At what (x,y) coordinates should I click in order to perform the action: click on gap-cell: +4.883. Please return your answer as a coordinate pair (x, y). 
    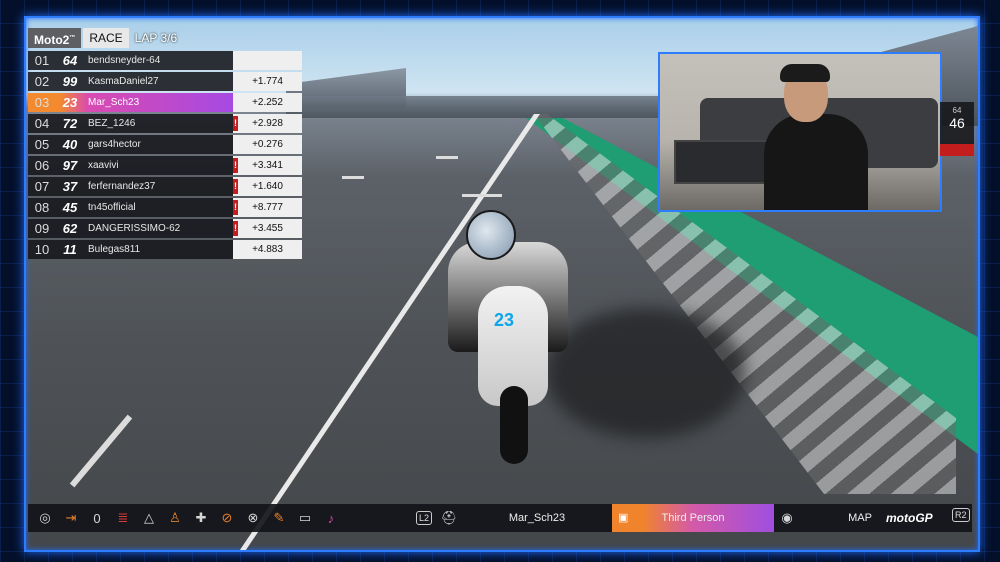
    Looking at the image, I should click on (267, 249).